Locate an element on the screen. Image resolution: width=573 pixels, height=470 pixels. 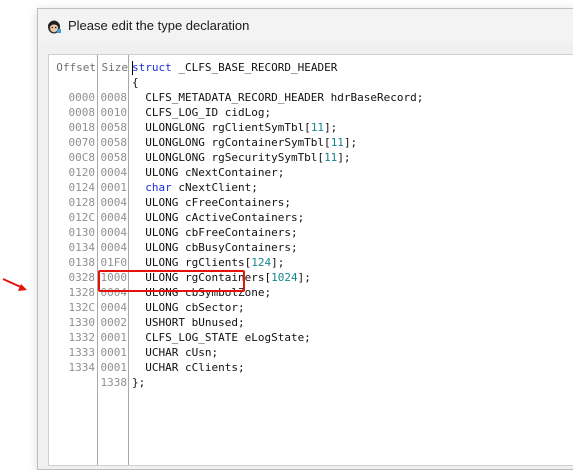
code-line: ULONG rgClients[124]; is located at coordinates (208, 262).